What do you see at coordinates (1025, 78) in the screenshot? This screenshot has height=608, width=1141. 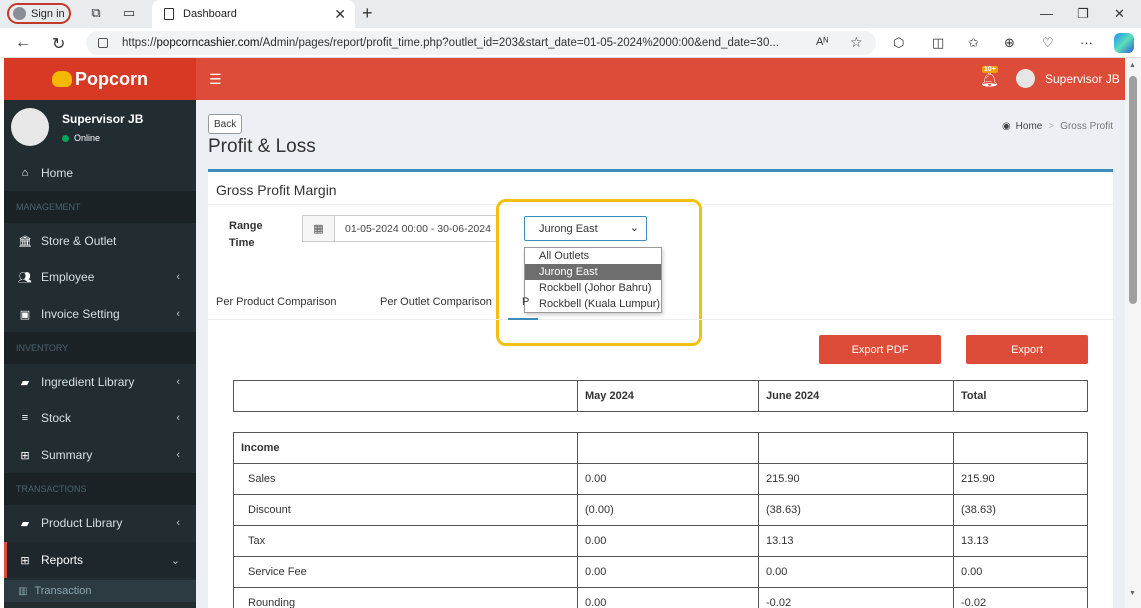 I see `user-avatar` at bounding box center [1025, 78].